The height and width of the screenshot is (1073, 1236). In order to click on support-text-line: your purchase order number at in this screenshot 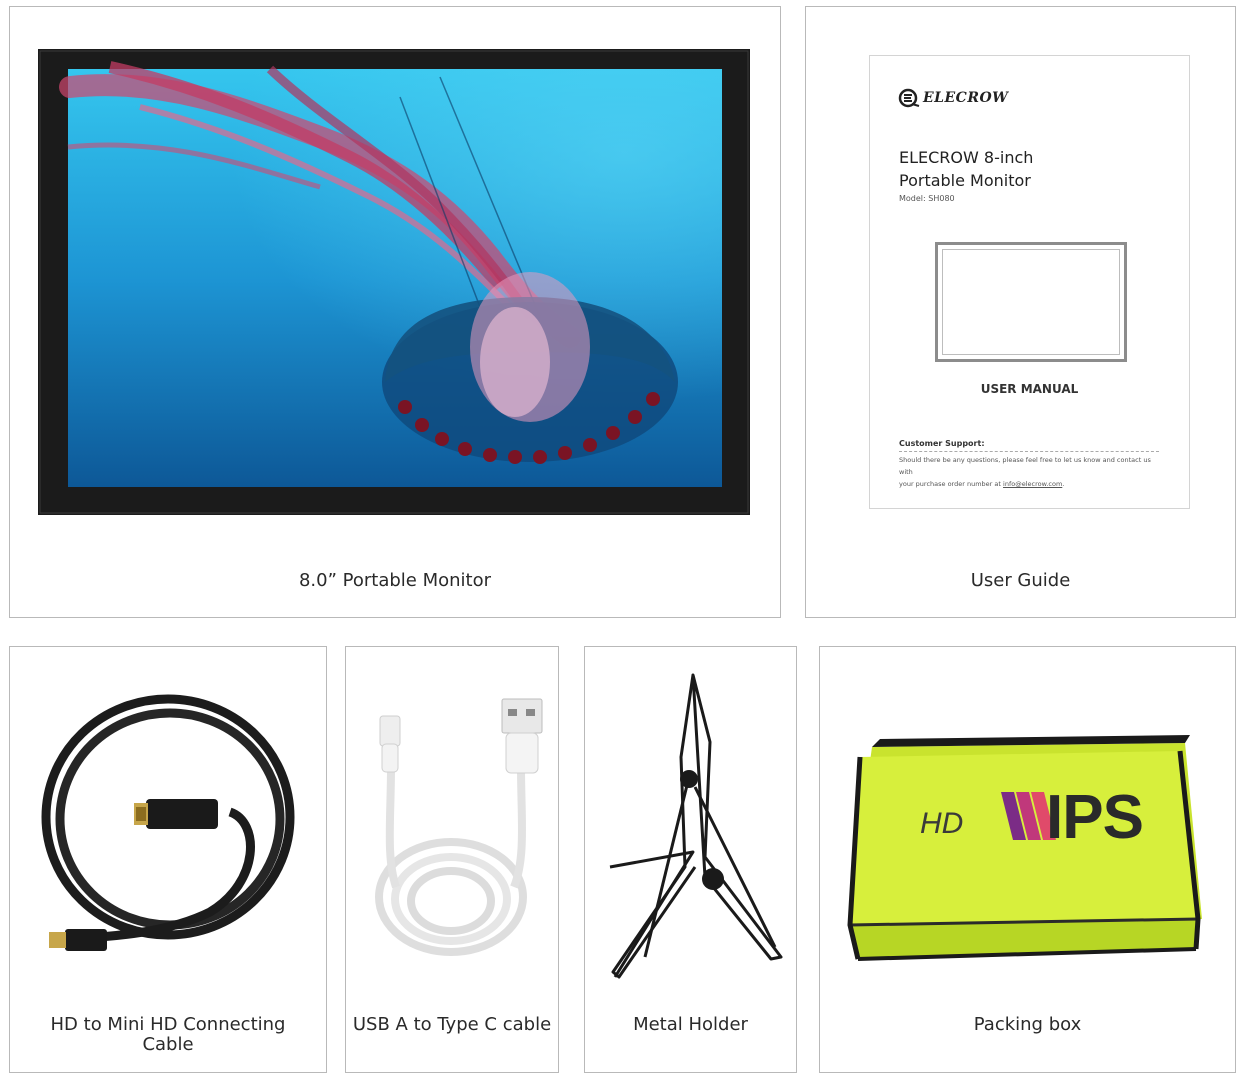, I will do `click(951, 484)`.